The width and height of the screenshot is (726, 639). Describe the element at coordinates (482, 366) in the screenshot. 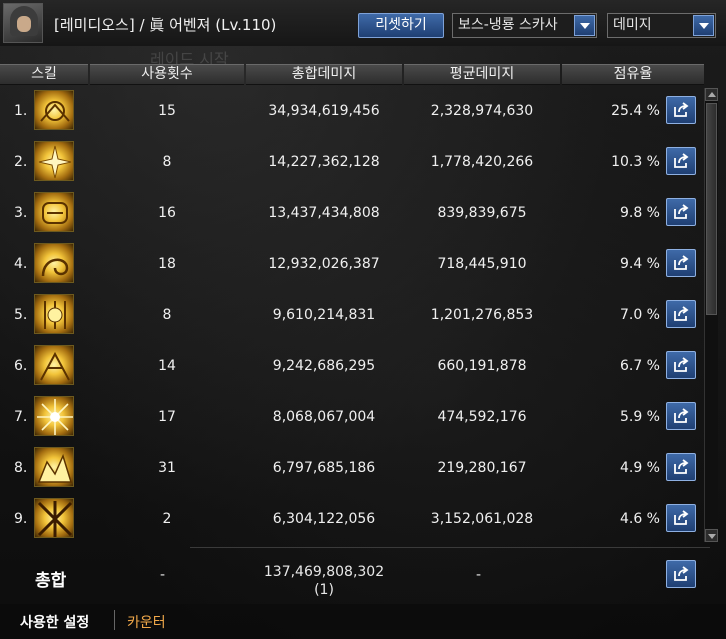

I see `average-damage: 660,191,878` at that location.